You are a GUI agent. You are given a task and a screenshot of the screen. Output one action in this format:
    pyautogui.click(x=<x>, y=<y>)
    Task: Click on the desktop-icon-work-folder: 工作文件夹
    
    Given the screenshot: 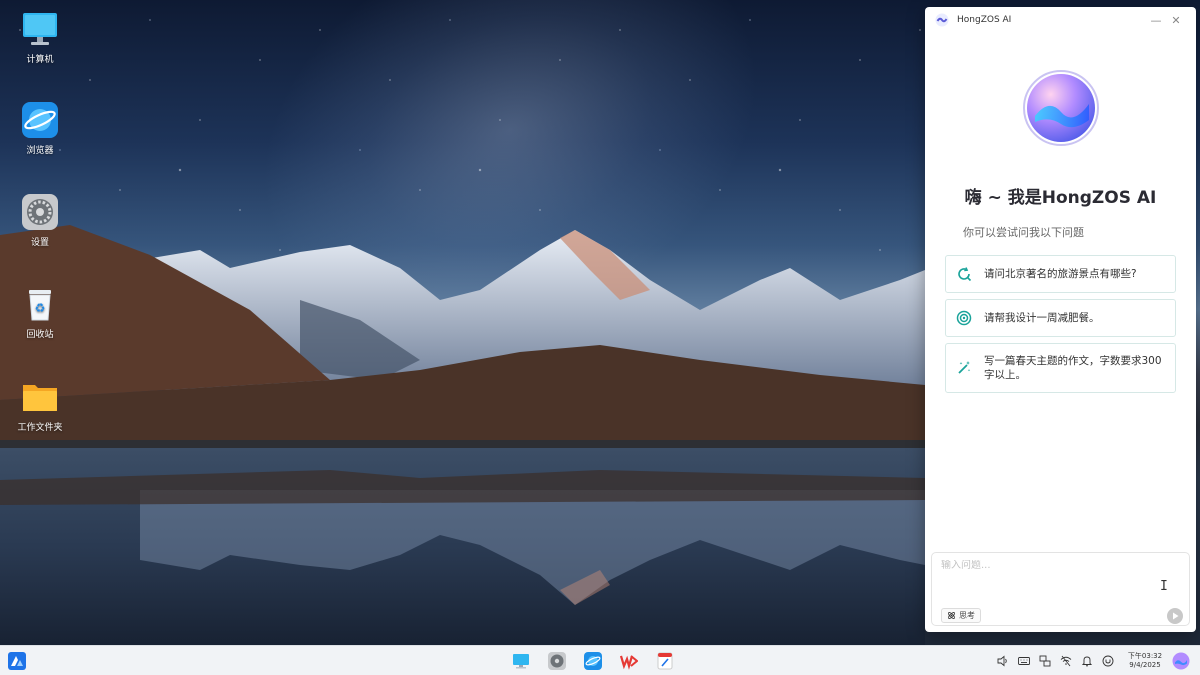 What is the action you would take?
    pyautogui.click(x=40, y=405)
    